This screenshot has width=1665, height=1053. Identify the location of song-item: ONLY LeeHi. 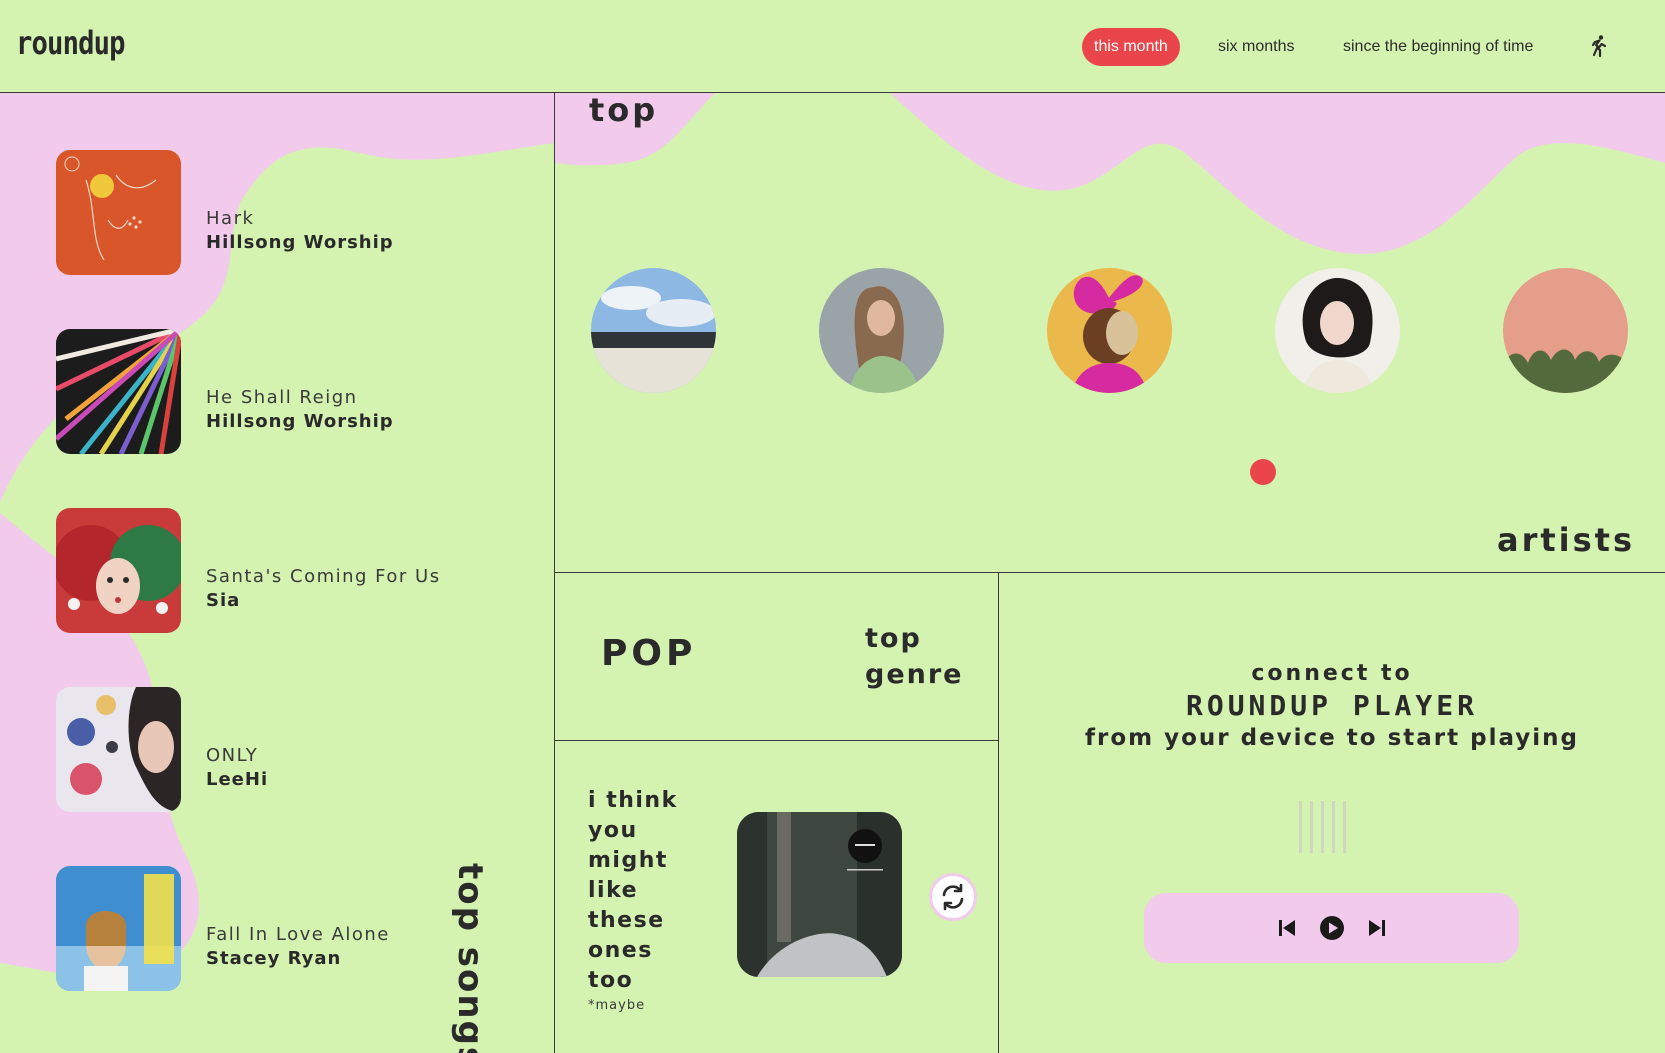
(296, 749).